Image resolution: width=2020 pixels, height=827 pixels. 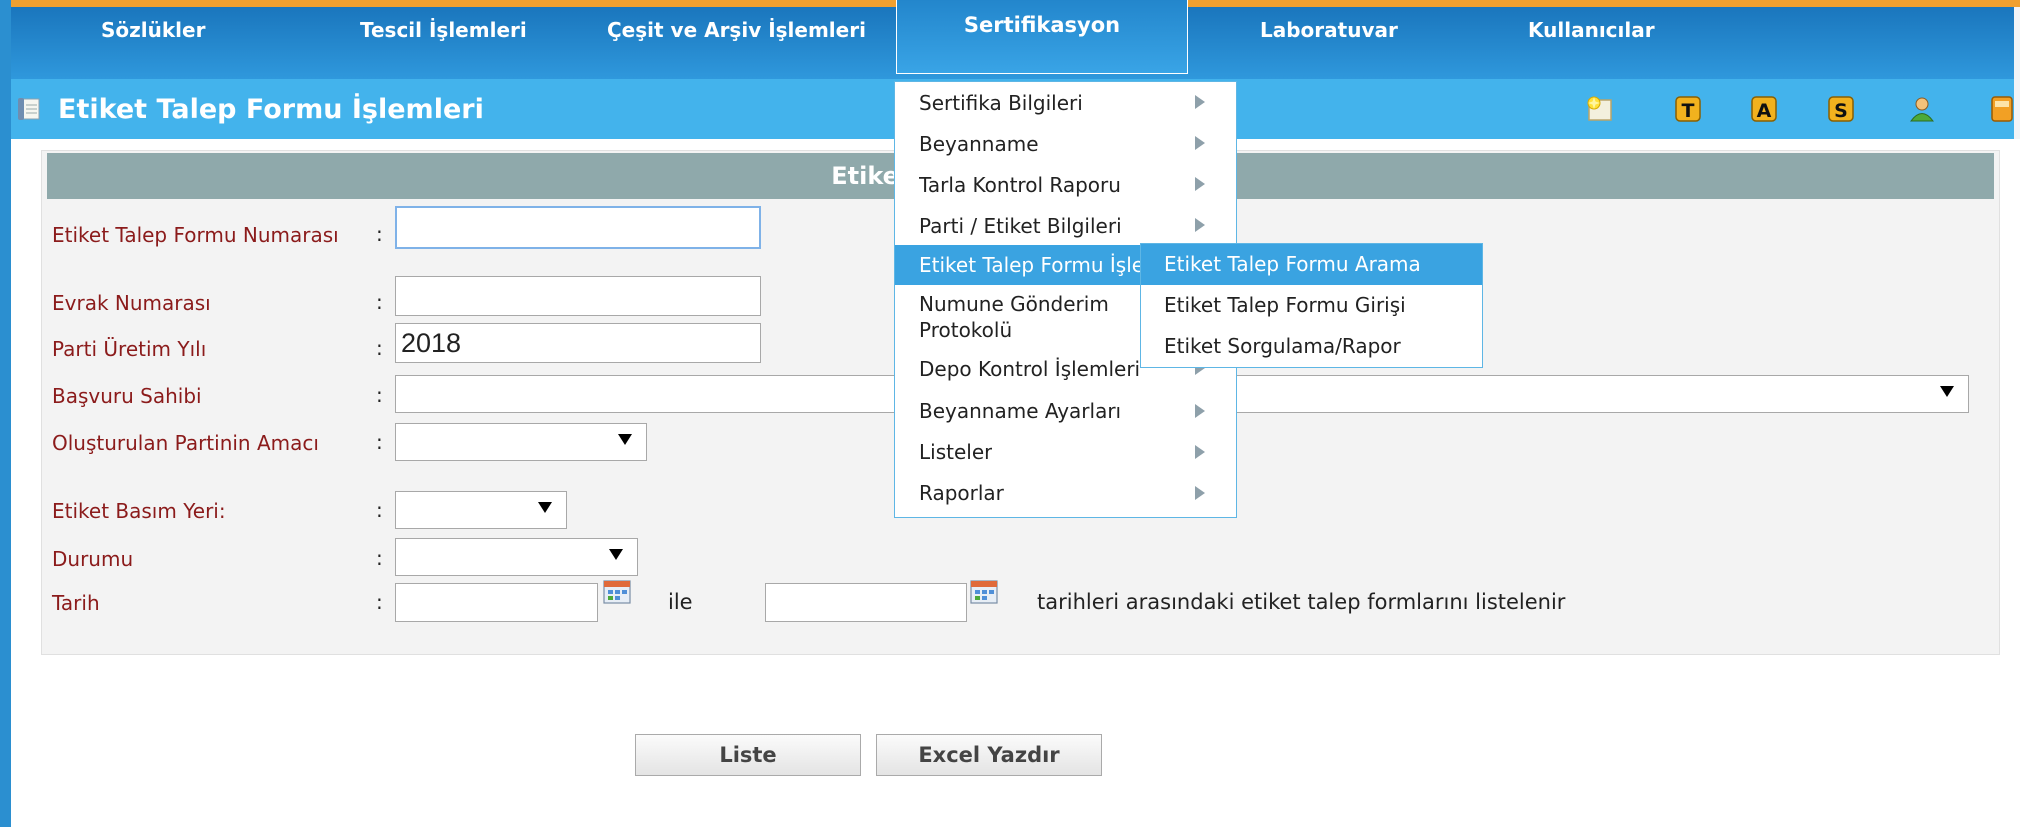 What do you see at coordinates (2002, 109) in the screenshot?
I see `exit-icon` at bounding box center [2002, 109].